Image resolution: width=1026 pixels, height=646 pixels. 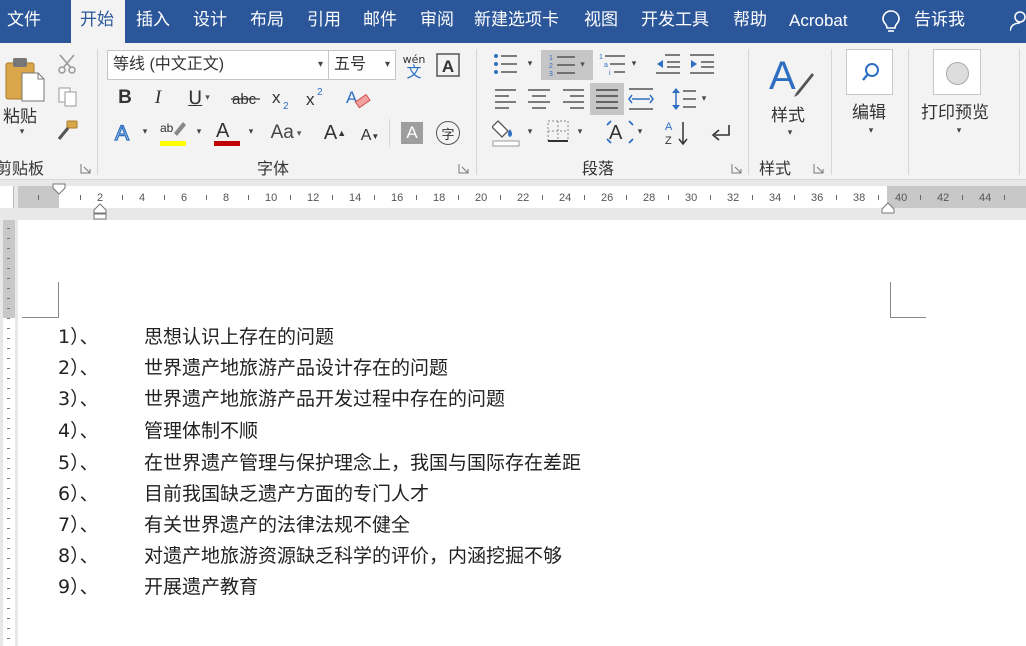 What do you see at coordinates (352, 97) in the screenshot?
I see `svg-text: A` at bounding box center [352, 97].